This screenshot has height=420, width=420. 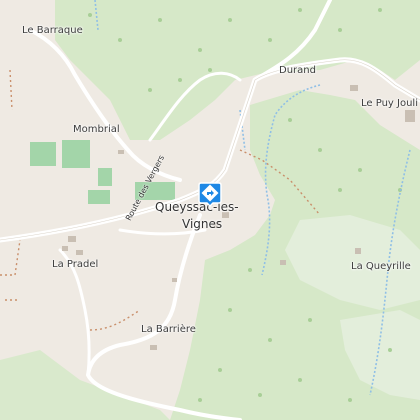 What do you see at coordinates (202, 224) in the screenshot?
I see `place-village-line2: Vignes` at bounding box center [202, 224].